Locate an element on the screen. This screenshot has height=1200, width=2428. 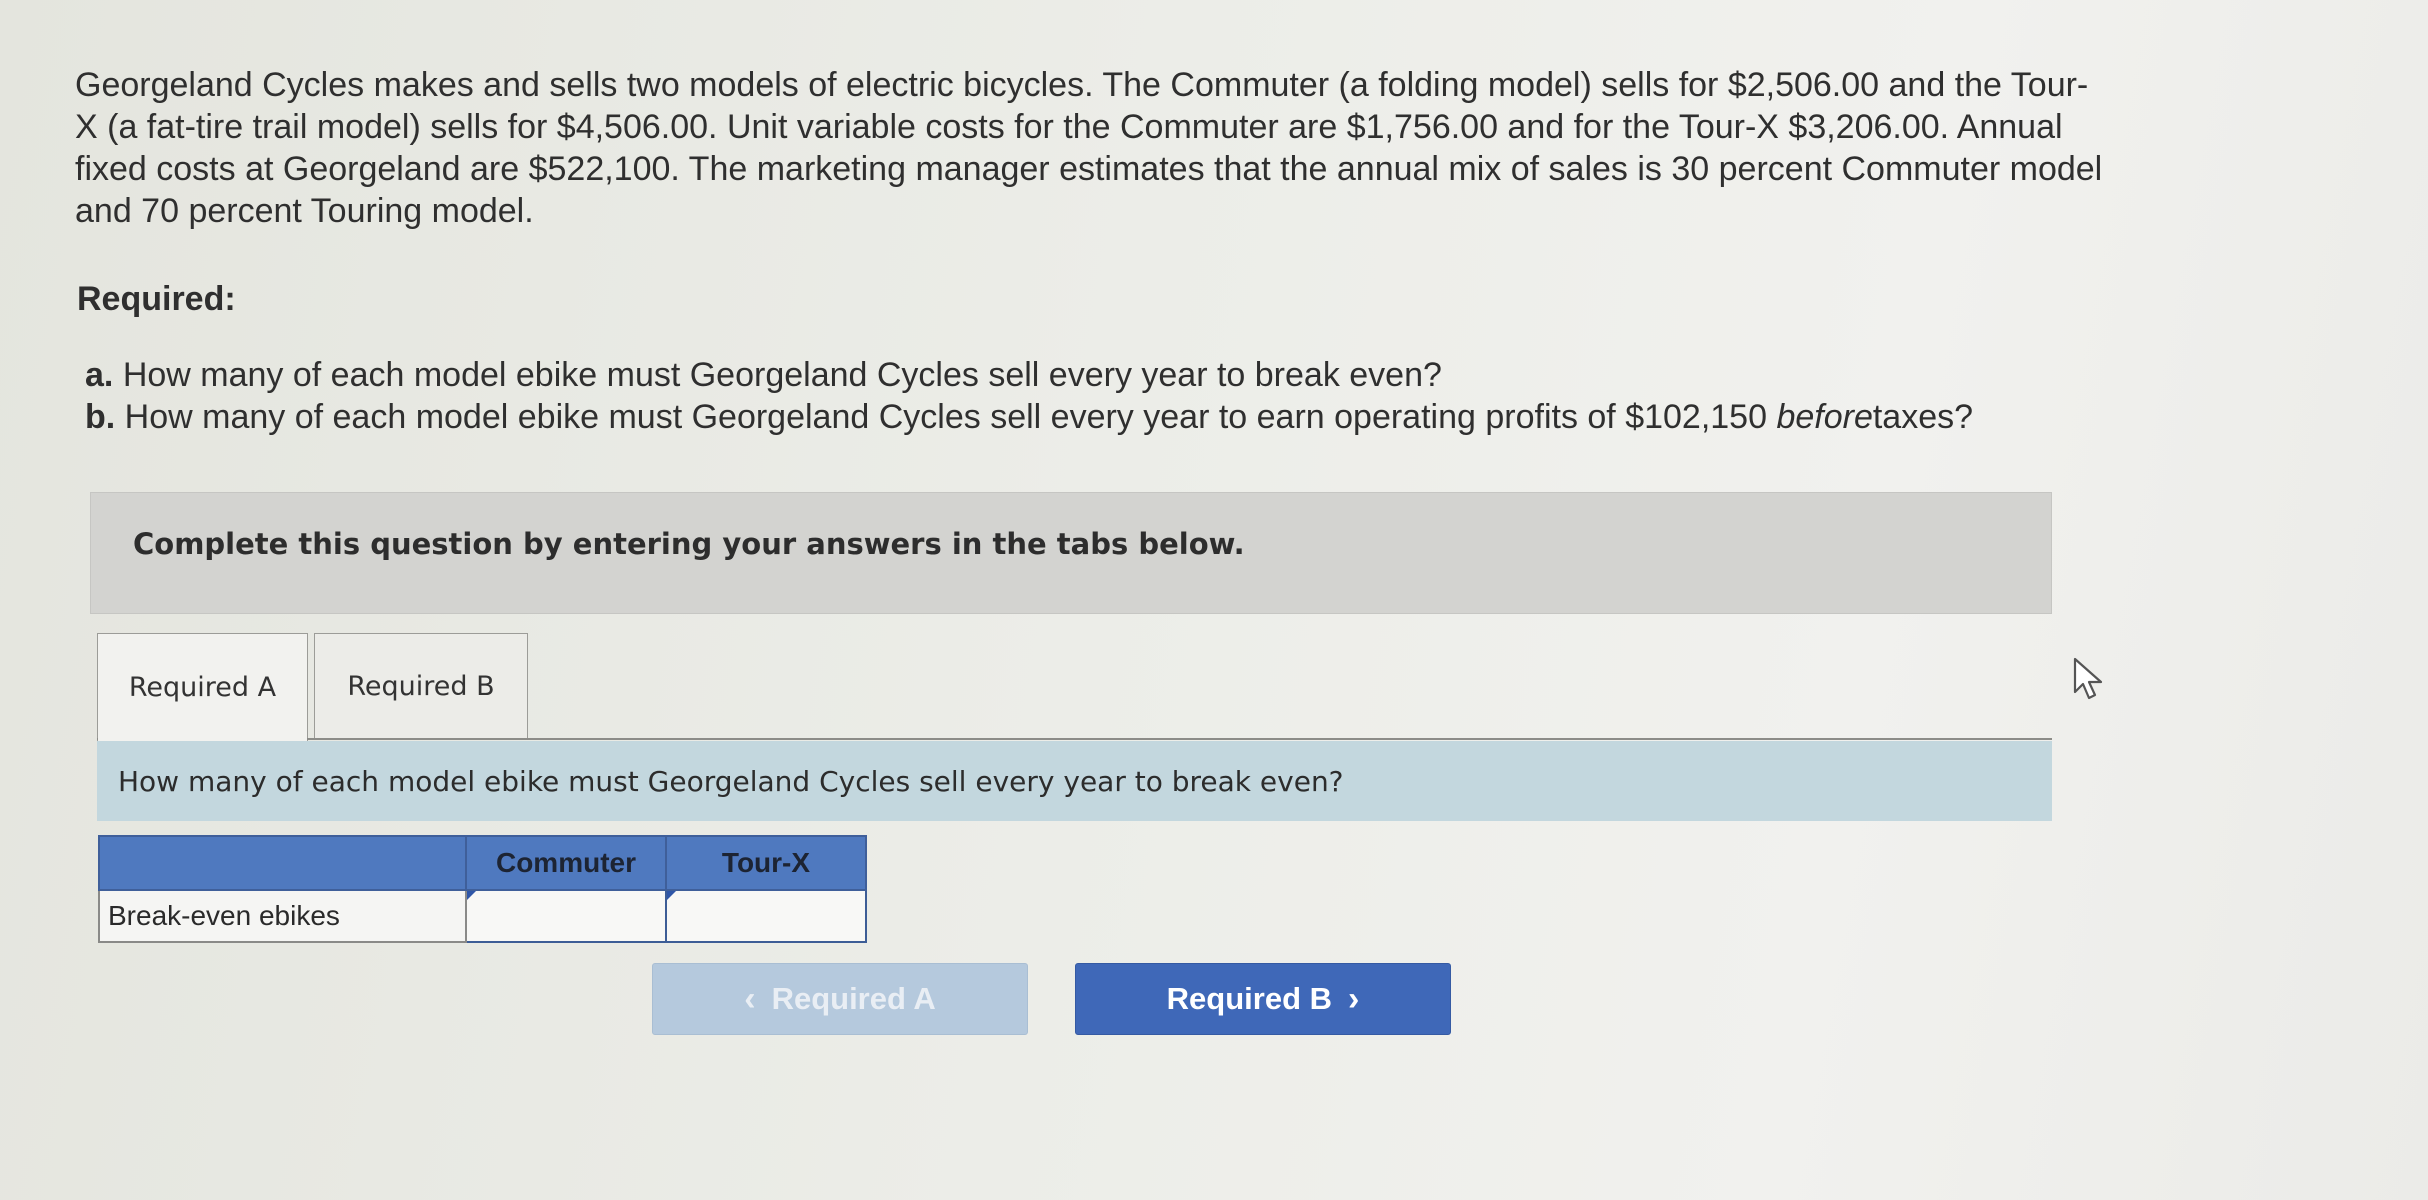
table-row: Break-even ebikes is located at coordinates (482, 916).